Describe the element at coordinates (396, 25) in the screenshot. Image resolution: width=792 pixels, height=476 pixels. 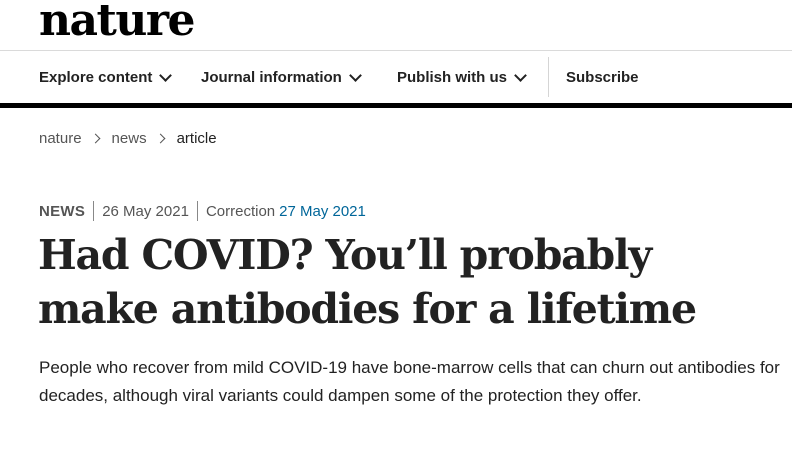
I see `site-header: nature` at that location.